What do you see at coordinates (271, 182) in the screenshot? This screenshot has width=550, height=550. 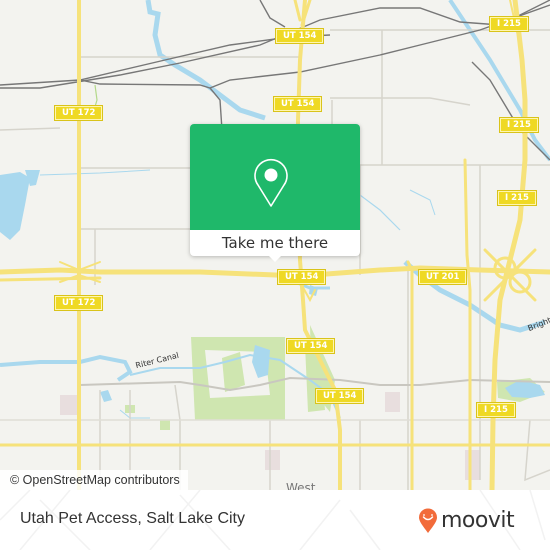 I see `map-pin-icon` at bounding box center [271, 182].